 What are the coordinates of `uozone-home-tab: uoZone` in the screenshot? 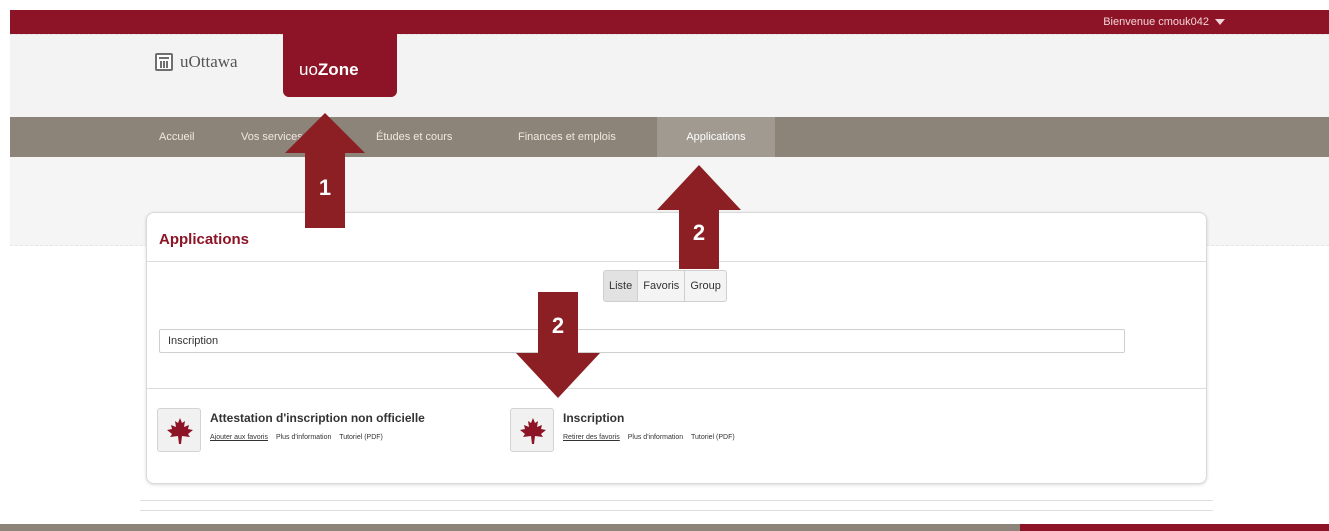 It's located at (340, 65).